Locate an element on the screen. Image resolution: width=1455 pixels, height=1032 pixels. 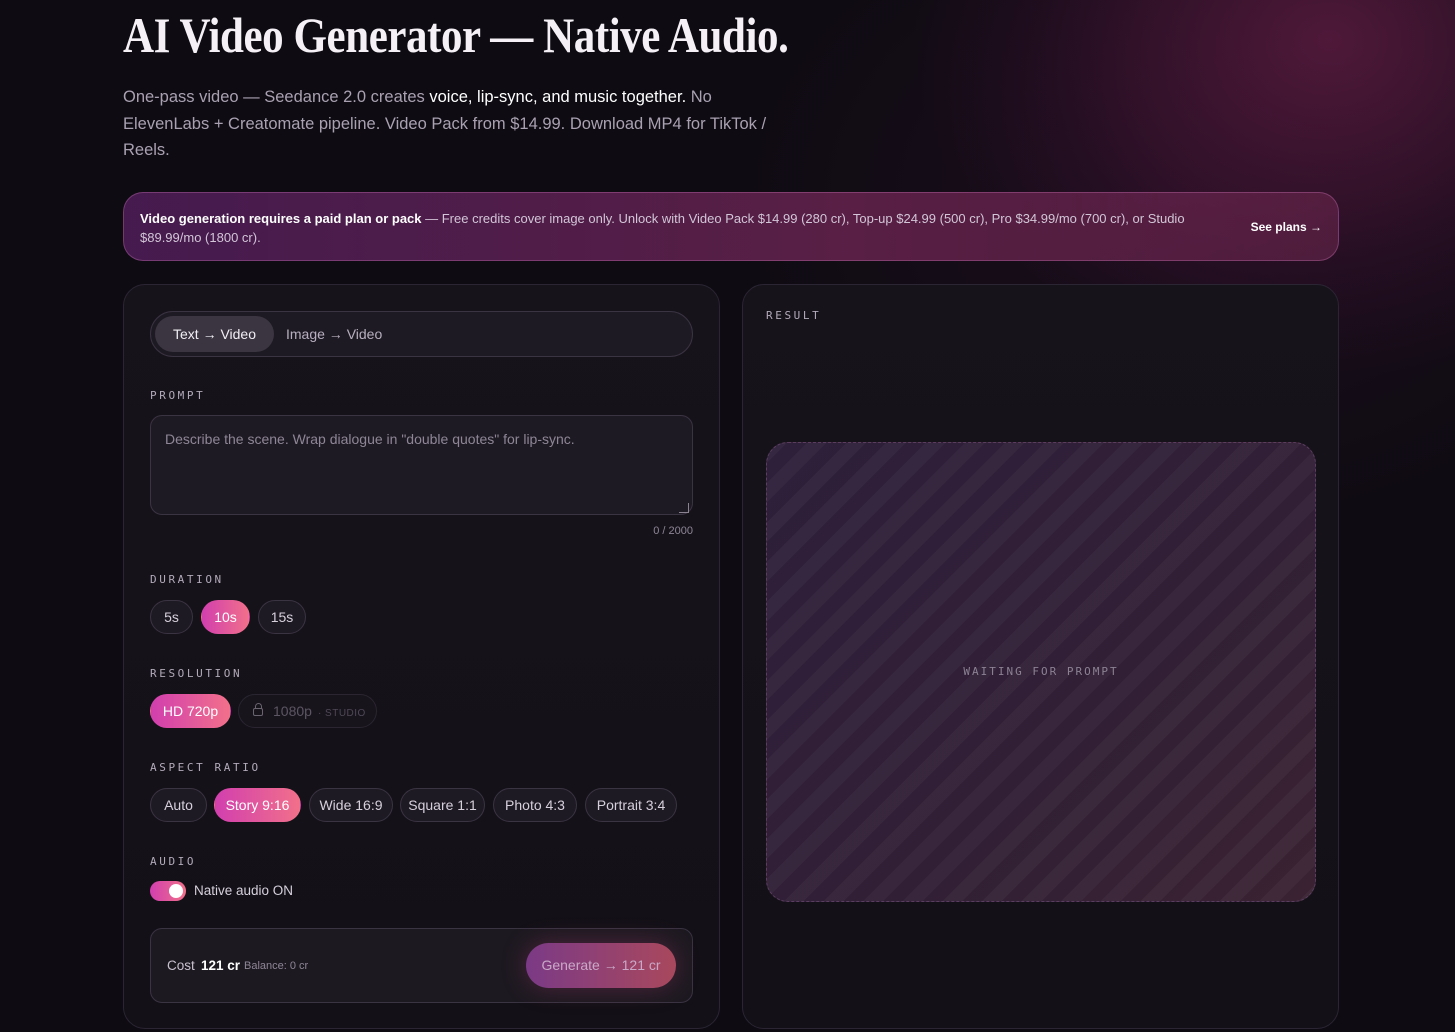
aspect-ratio-label: ASPECT RATIO is located at coordinates (205, 767).